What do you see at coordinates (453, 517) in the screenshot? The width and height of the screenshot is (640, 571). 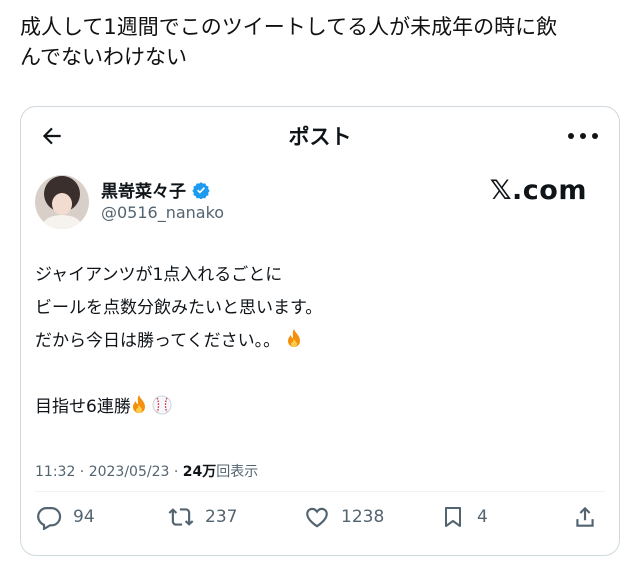 I see `bookmark-icon` at bounding box center [453, 517].